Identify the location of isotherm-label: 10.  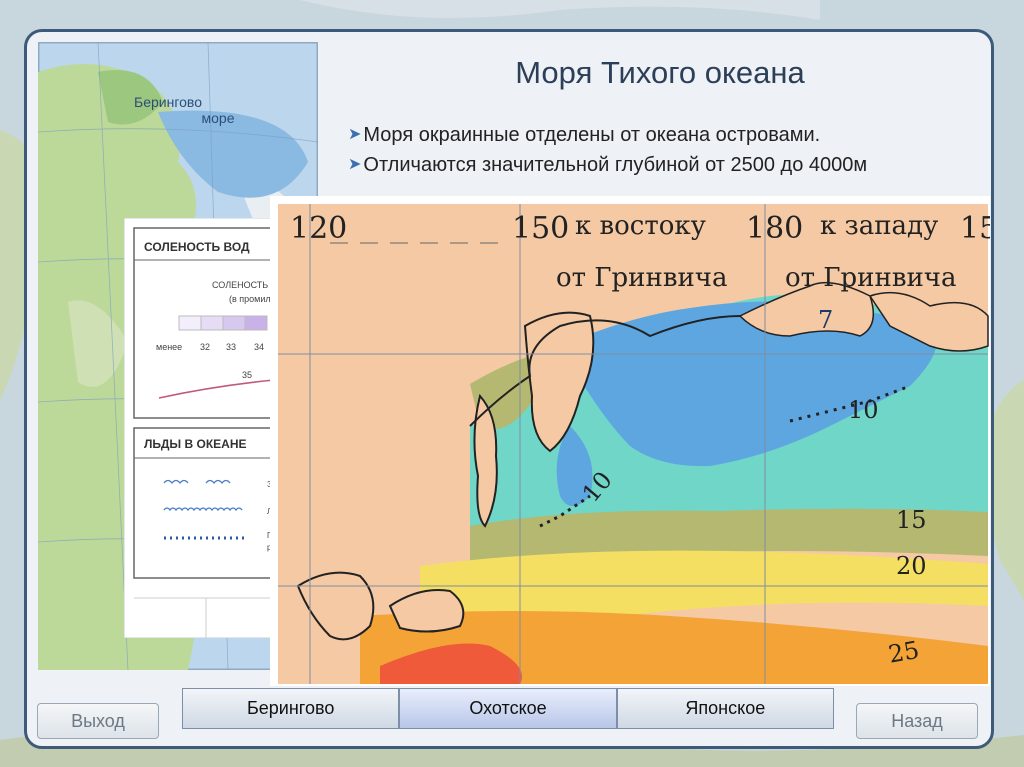
(863, 410).